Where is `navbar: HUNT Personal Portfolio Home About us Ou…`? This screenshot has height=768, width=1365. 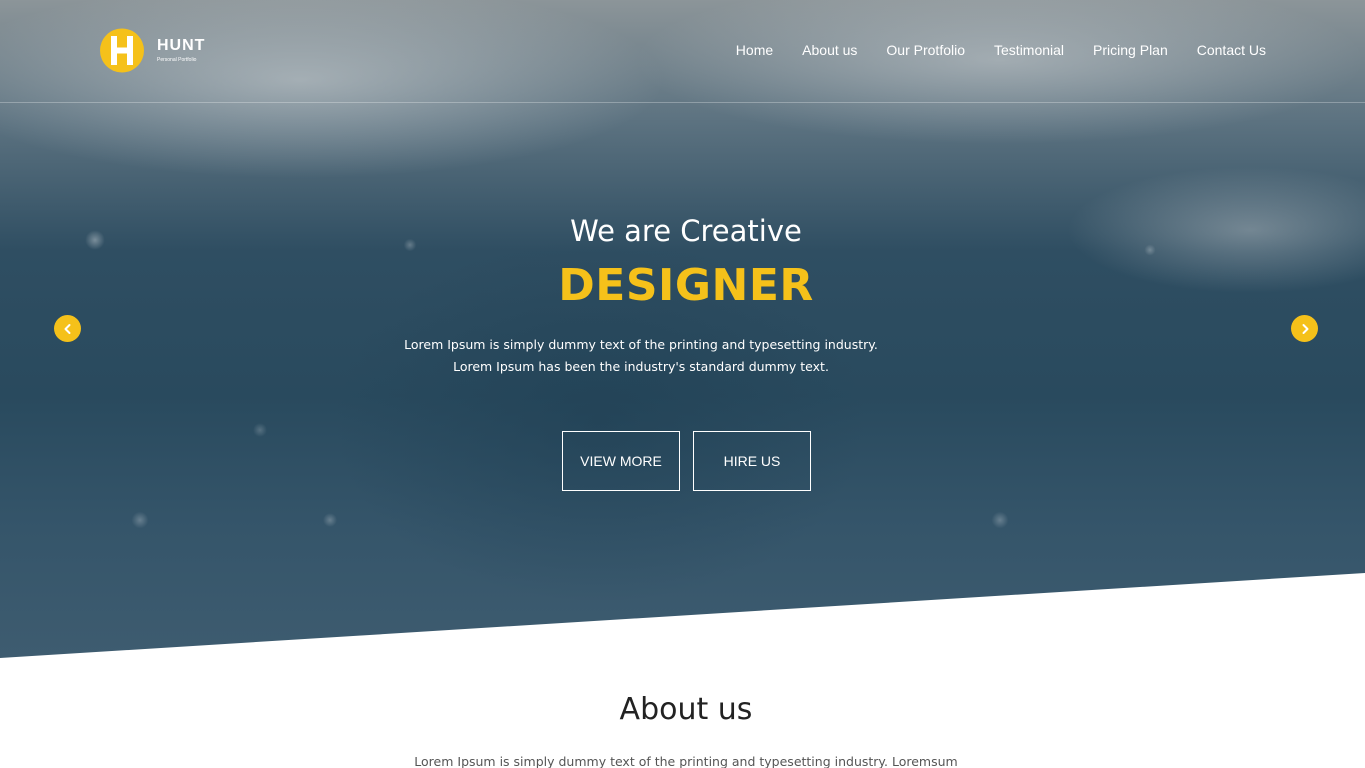
navbar: HUNT Personal Portfolio Home About us Ou… is located at coordinates (682, 51).